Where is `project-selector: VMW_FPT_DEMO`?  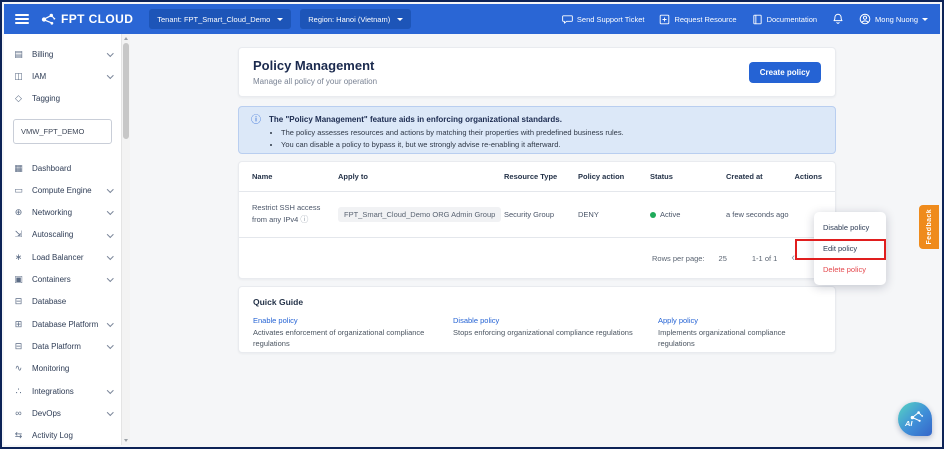 project-selector: VMW_FPT_DEMO is located at coordinates (62, 131).